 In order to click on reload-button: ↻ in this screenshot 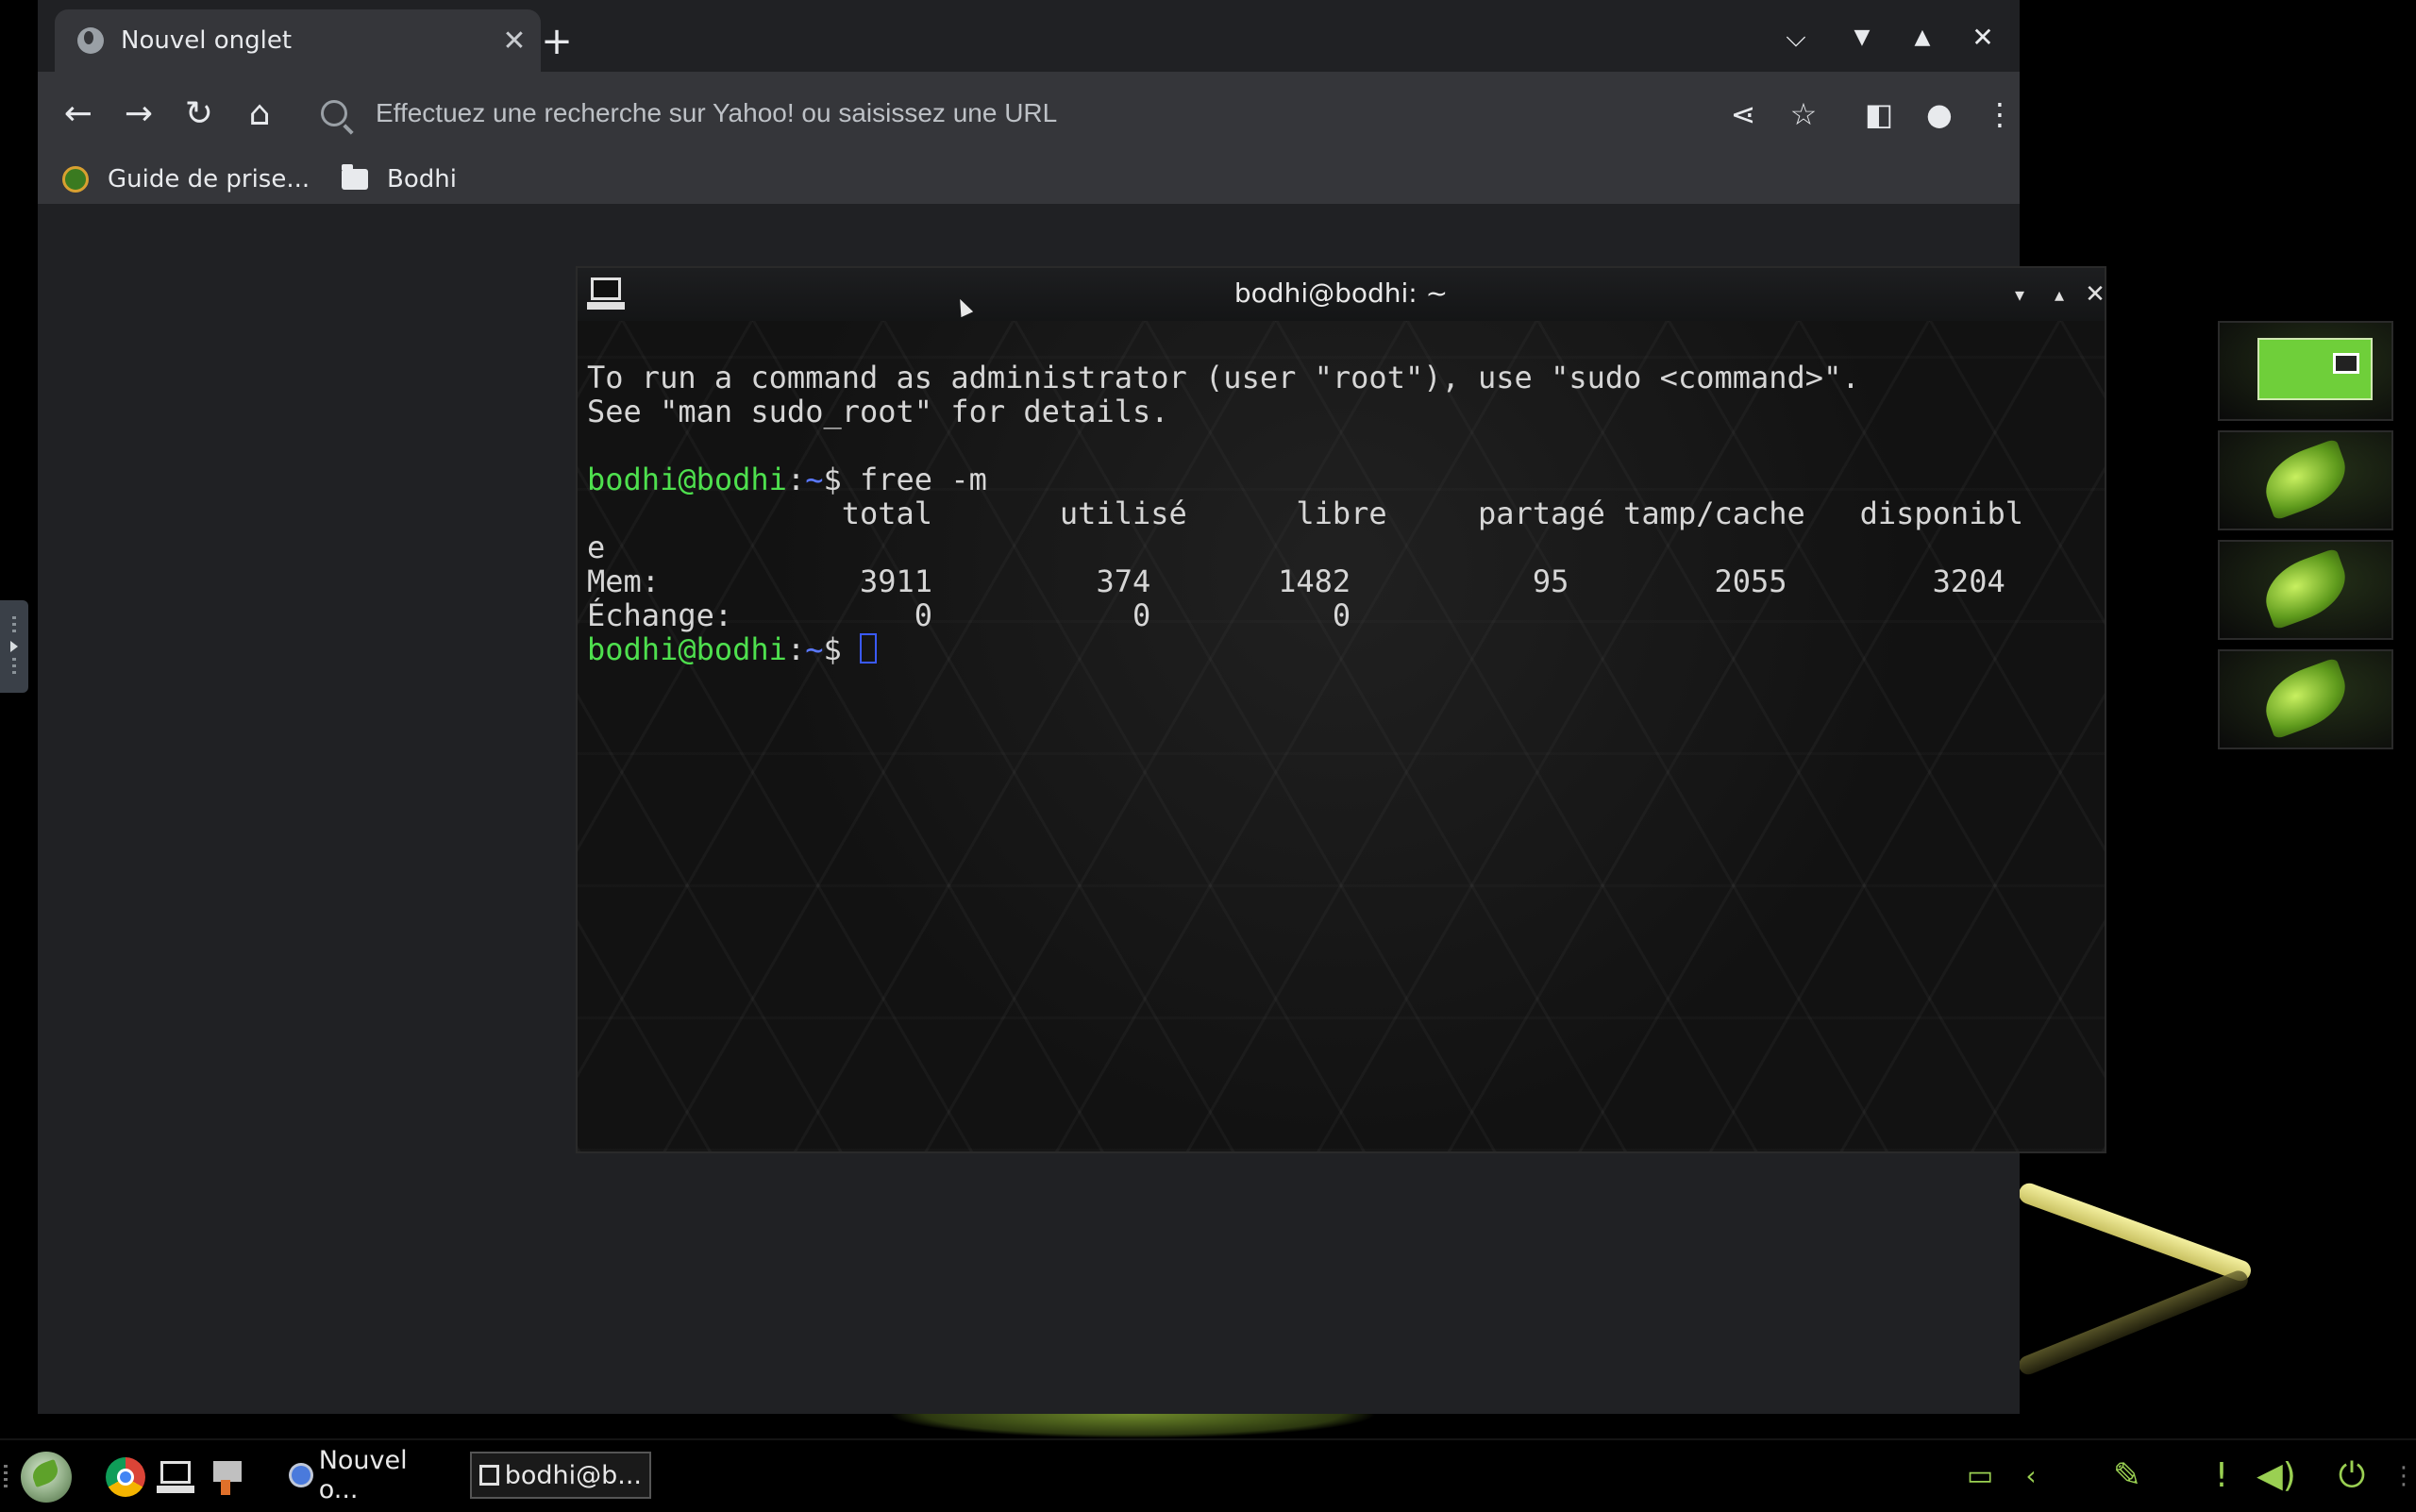, I will do `click(199, 114)`.